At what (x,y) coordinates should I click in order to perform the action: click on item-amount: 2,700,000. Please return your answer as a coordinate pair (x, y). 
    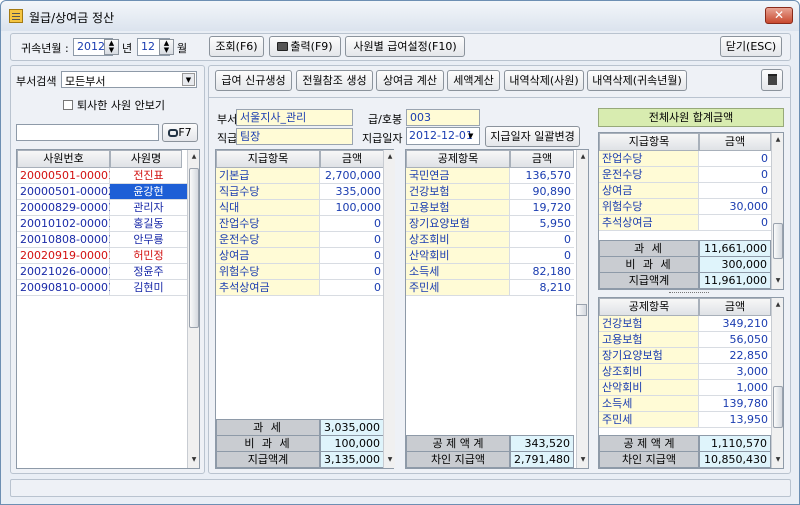
    Looking at the image, I should click on (352, 176).